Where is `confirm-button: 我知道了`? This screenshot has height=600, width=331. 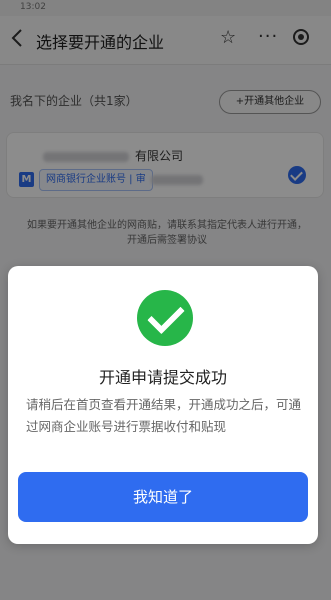 confirm-button: 我知道了 is located at coordinates (163, 497).